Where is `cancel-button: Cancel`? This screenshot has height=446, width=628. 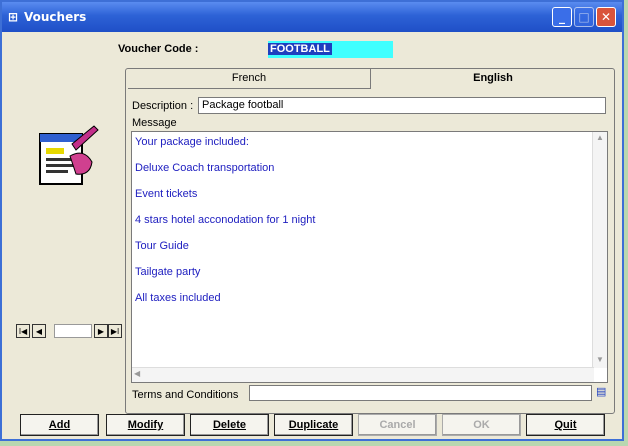
cancel-button: Cancel is located at coordinates (397, 425).